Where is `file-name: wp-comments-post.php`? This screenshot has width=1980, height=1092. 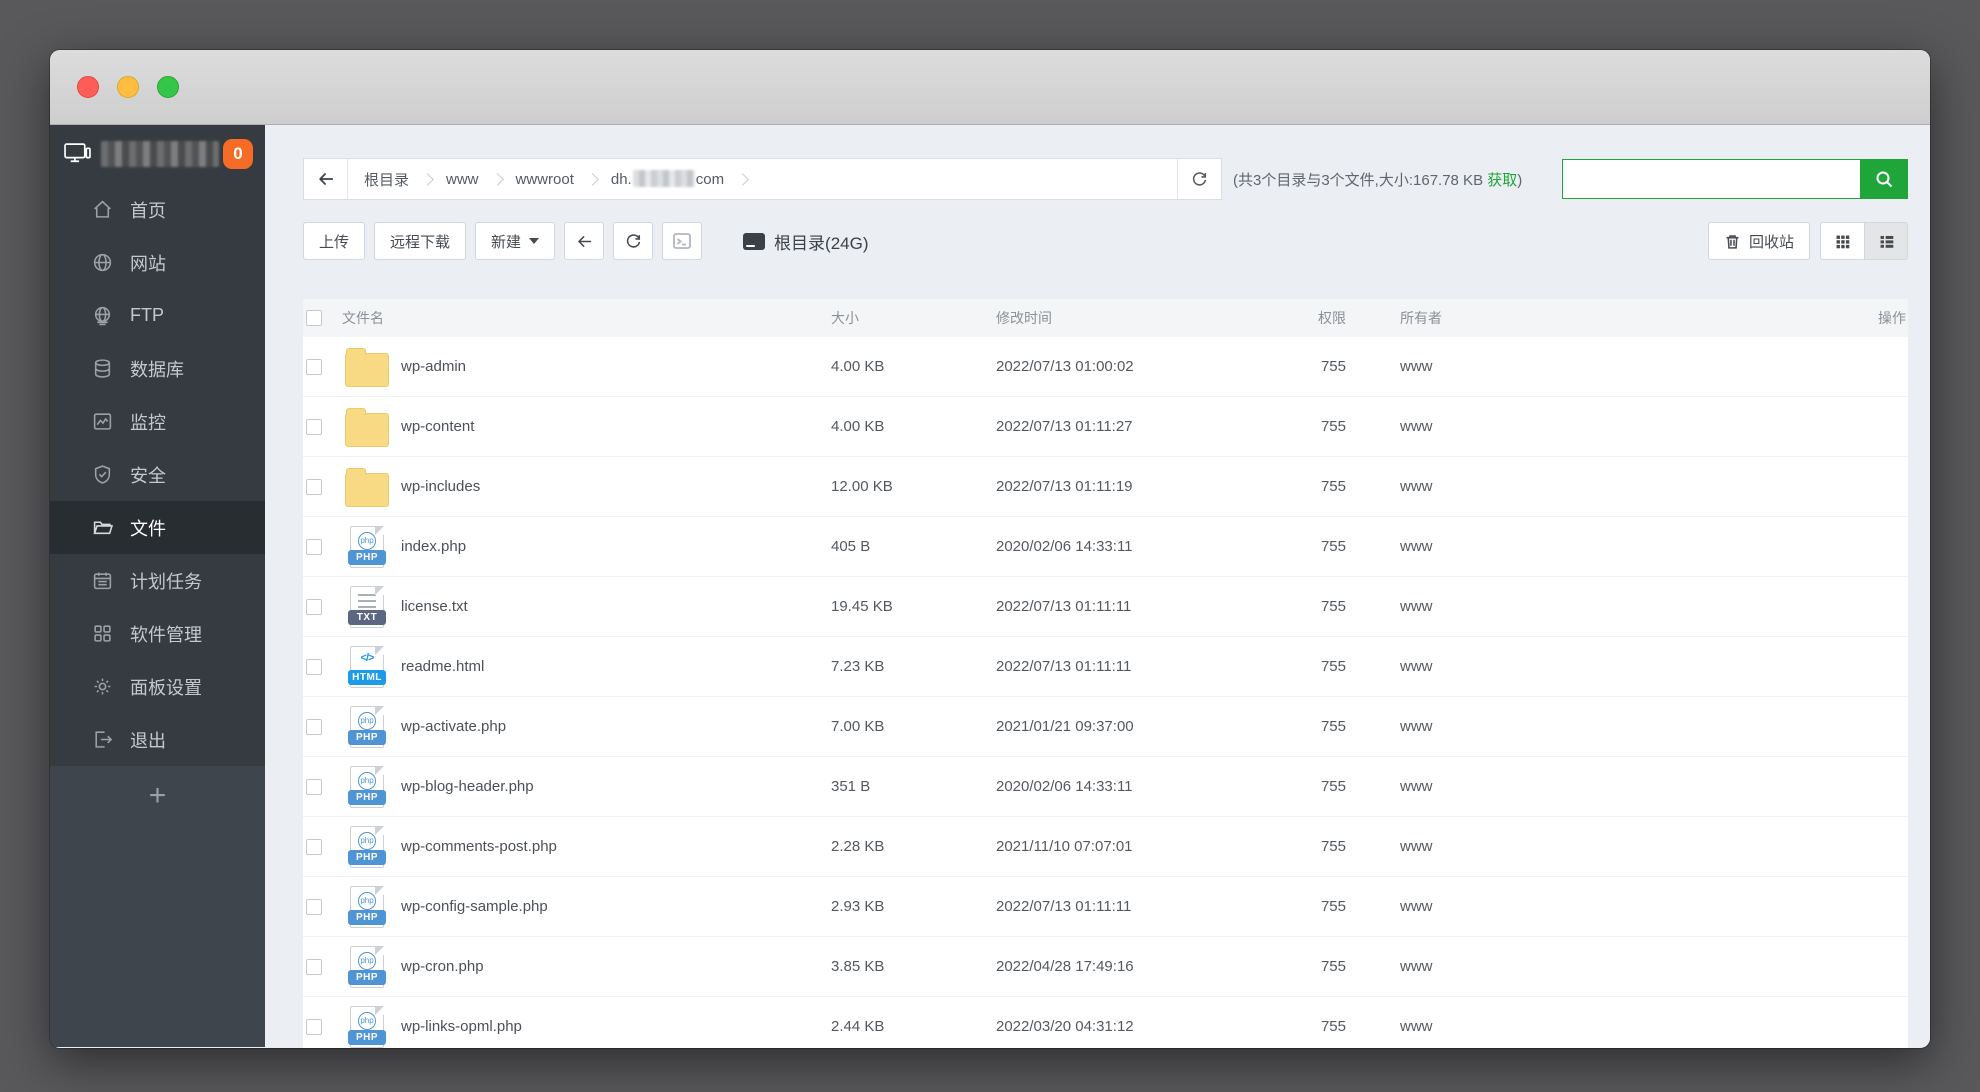 file-name: wp-comments-post.php is located at coordinates (479, 846).